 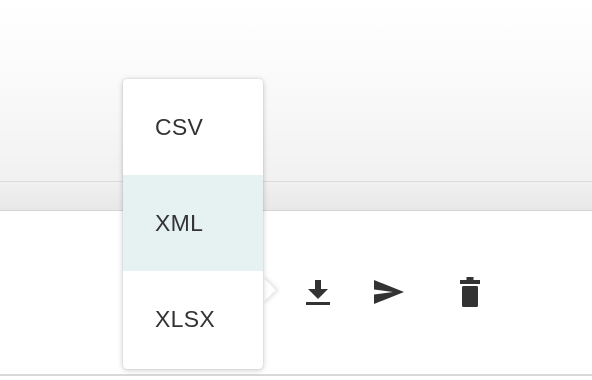 I want to click on download-button, so click(x=318, y=292).